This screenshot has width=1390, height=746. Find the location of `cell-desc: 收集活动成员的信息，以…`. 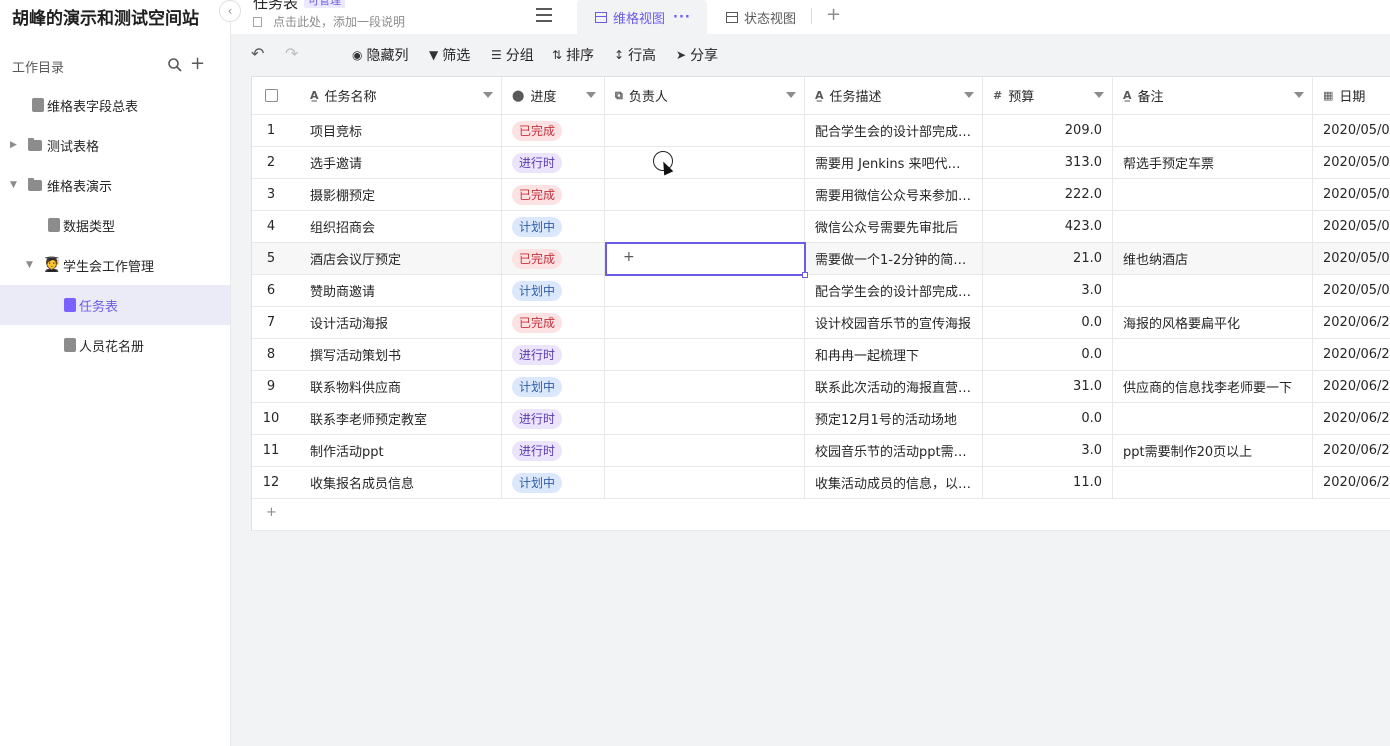

cell-desc: 收集活动成员的信息，以… is located at coordinates (894, 482).